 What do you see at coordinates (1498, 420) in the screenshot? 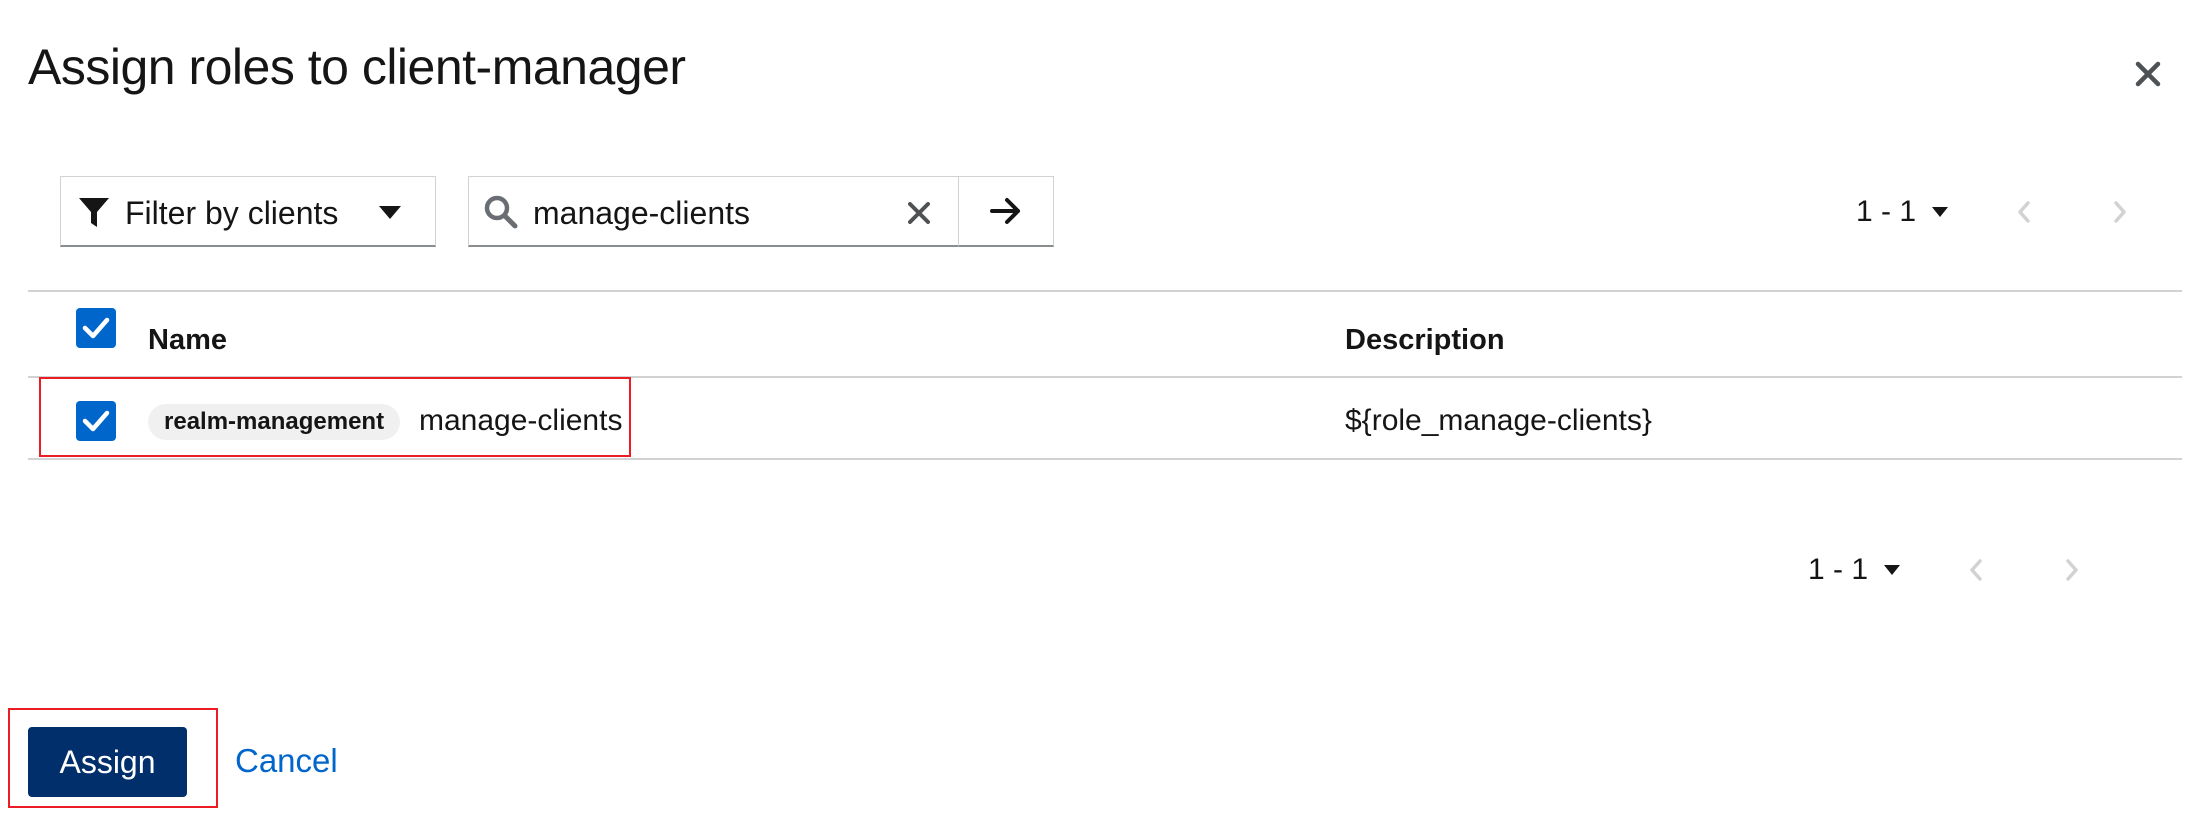
I see `role-description: ${role_manage-clients}` at bounding box center [1498, 420].